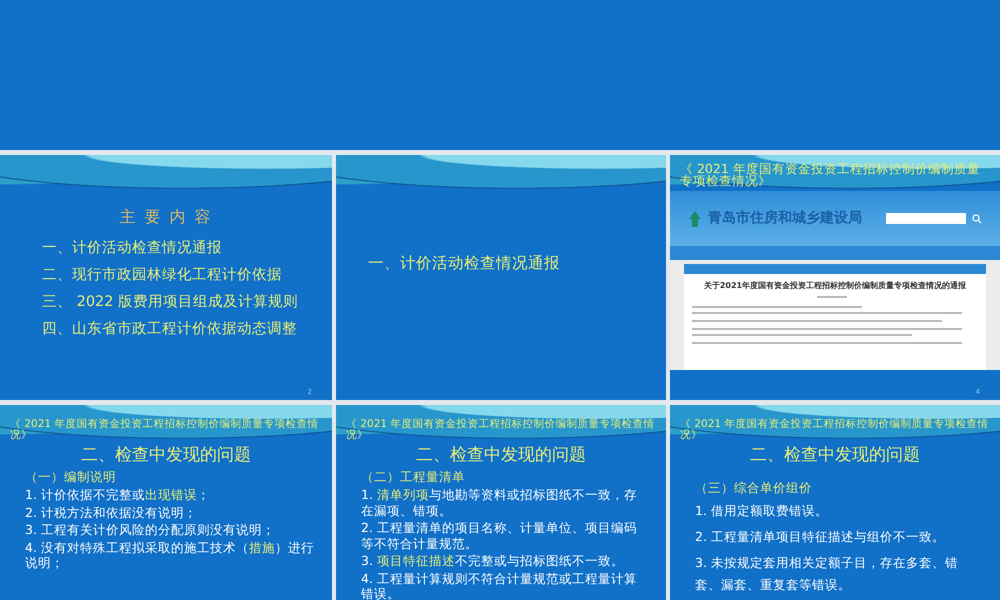  Describe the element at coordinates (132, 248) in the screenshot. I see `contents-item: 一、计价活动检查情况通报` at that location.